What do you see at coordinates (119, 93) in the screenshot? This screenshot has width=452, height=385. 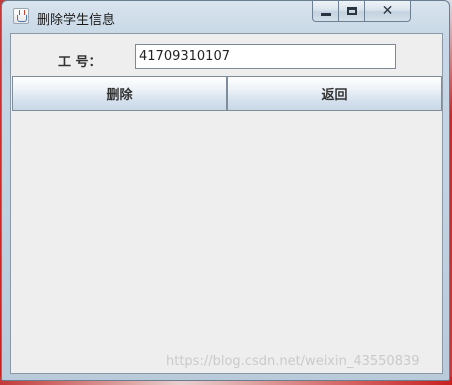 I see `delete-button: 删除` at bounding box center [119, 93].